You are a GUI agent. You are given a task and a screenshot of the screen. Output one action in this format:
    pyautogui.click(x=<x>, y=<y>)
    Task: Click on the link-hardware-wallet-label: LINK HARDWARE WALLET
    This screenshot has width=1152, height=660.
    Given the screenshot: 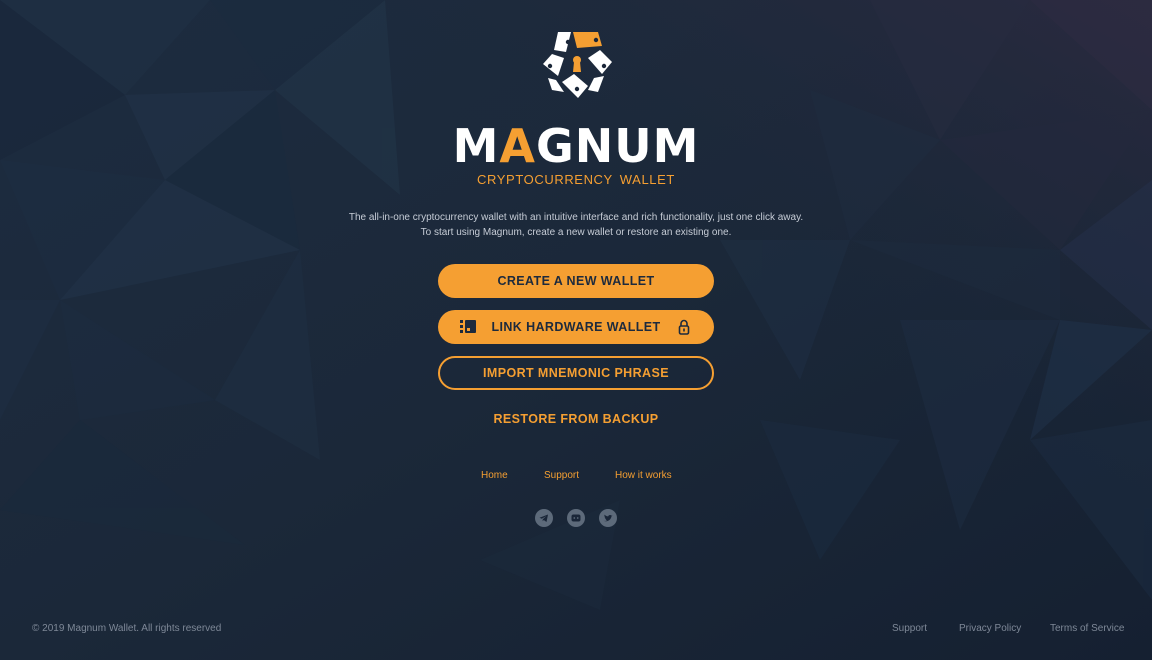 What is the action you would take?
    pyautogui.click(x=576, y=327)
    